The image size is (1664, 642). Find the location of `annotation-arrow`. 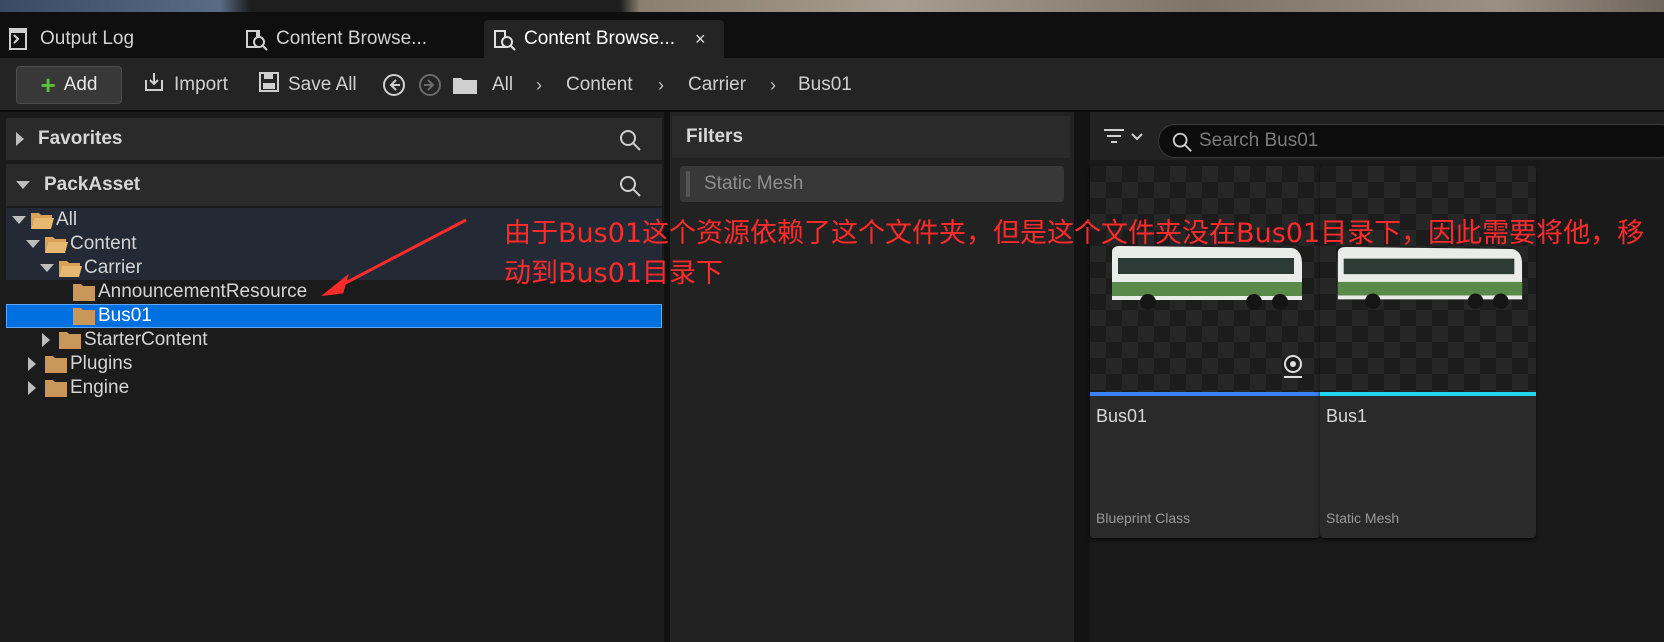

annotation-arrow is located at coordinates (393, 257).